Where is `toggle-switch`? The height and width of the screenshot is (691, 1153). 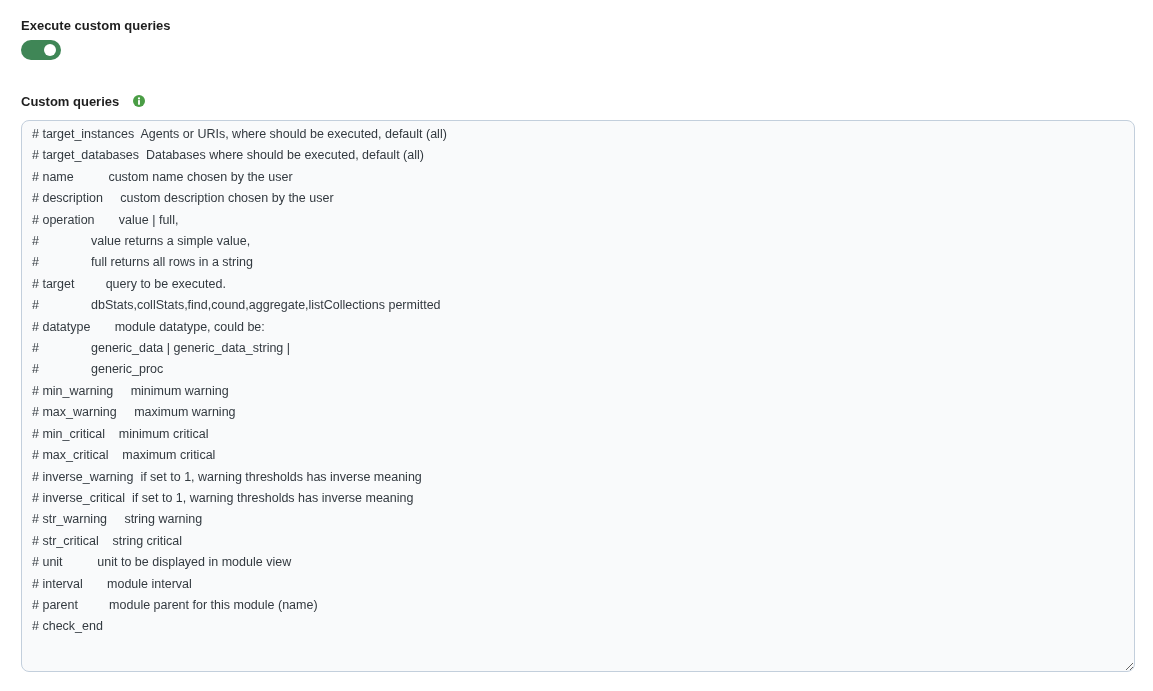
toggle-switch is located at coordinates (41, 50).